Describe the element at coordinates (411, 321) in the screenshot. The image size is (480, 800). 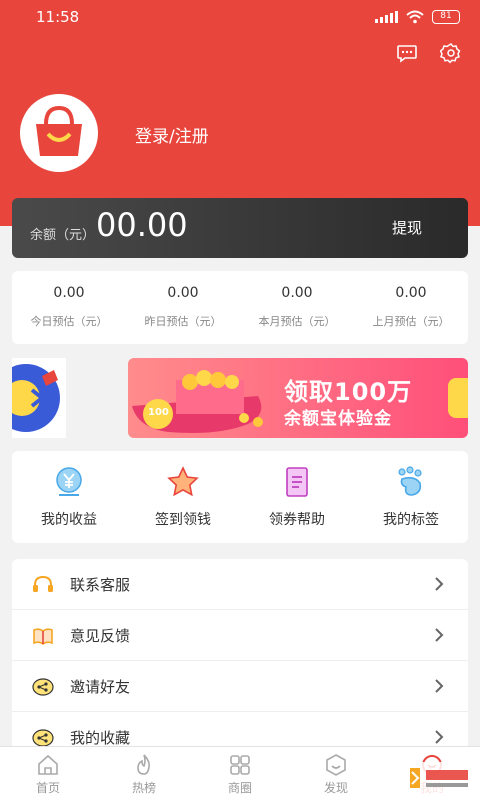
I see `stat-label: 上月预估（元）` at that location.